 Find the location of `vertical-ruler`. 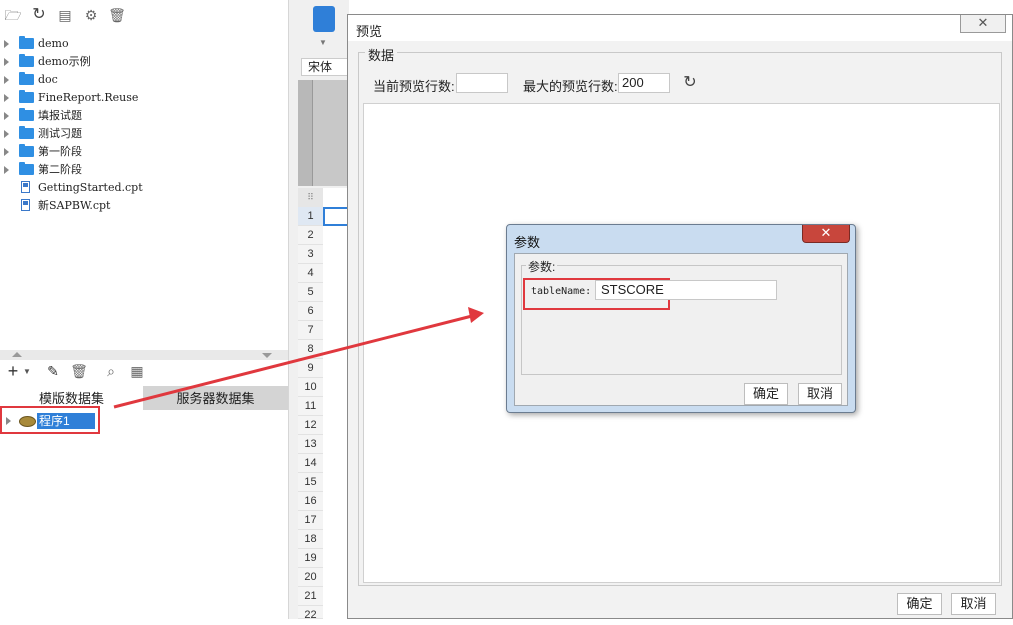

vertical-ruler is located at coordinates (331, 133).